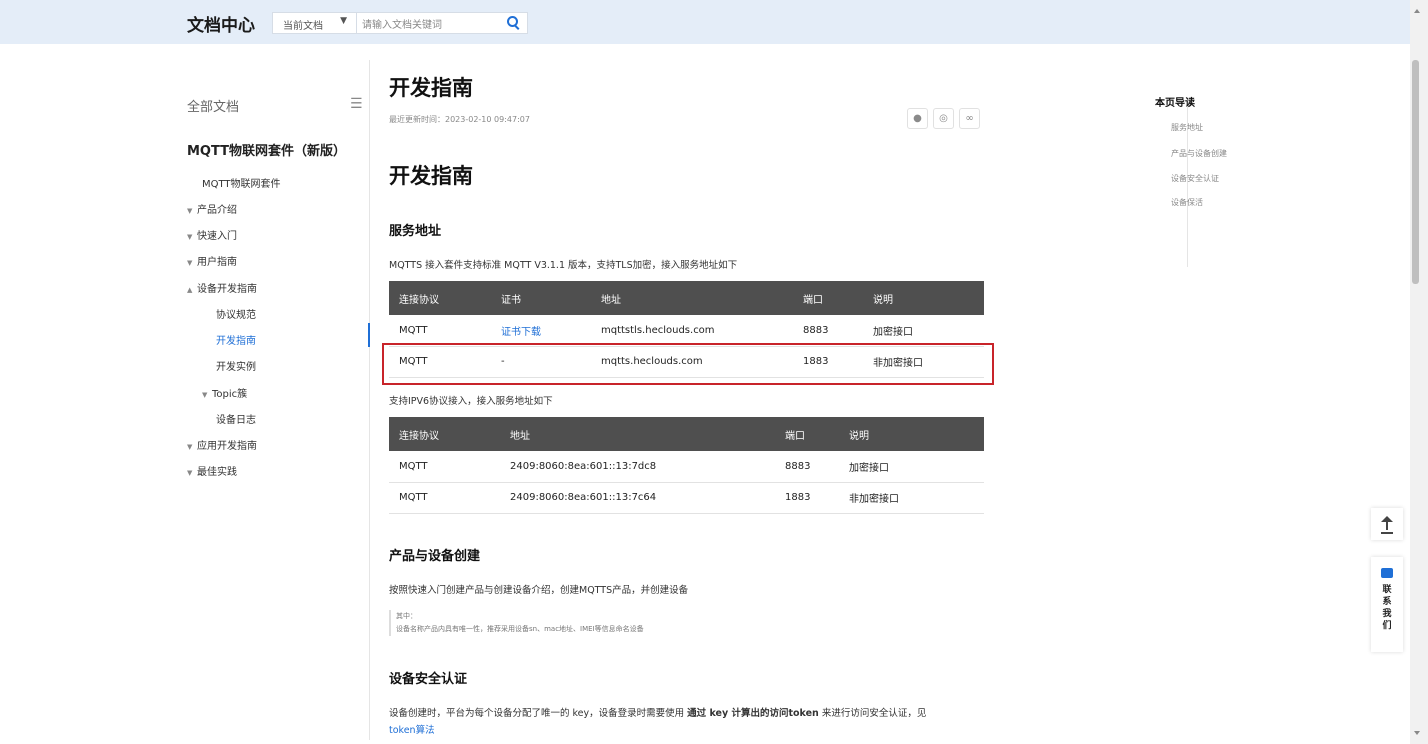 The width and height of the screenshot is (1428, 744). I want to click on scrollbar-thumb, so click(1415, 172).